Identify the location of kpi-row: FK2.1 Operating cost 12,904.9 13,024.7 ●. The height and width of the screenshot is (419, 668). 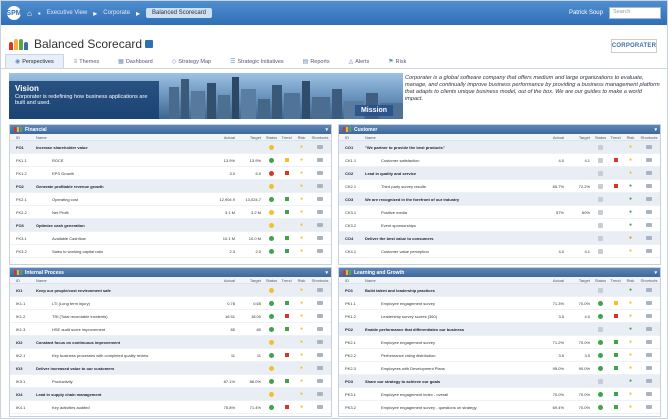
(170, 199).